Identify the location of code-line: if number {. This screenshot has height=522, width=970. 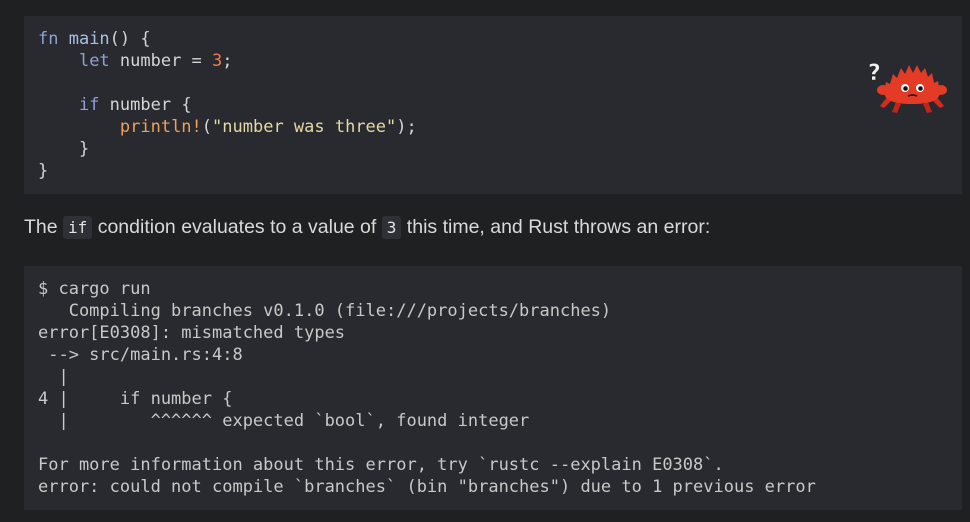
(493, 105).